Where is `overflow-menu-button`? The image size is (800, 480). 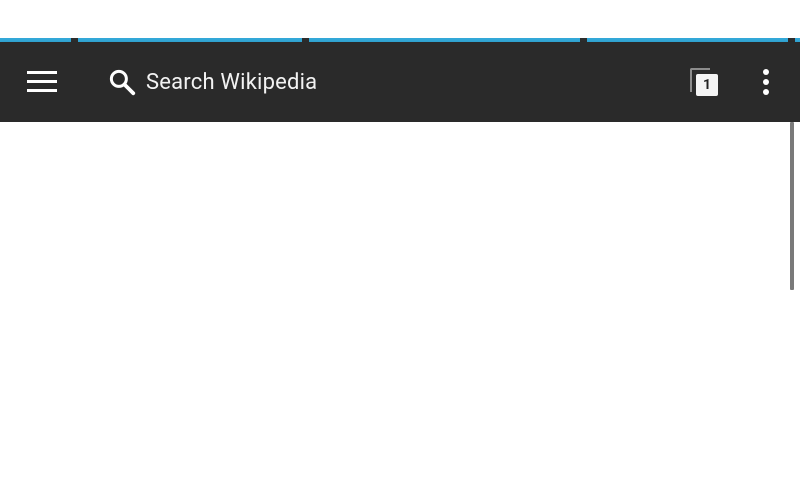 overflow-menu-button is located at coordinates (766, 82).